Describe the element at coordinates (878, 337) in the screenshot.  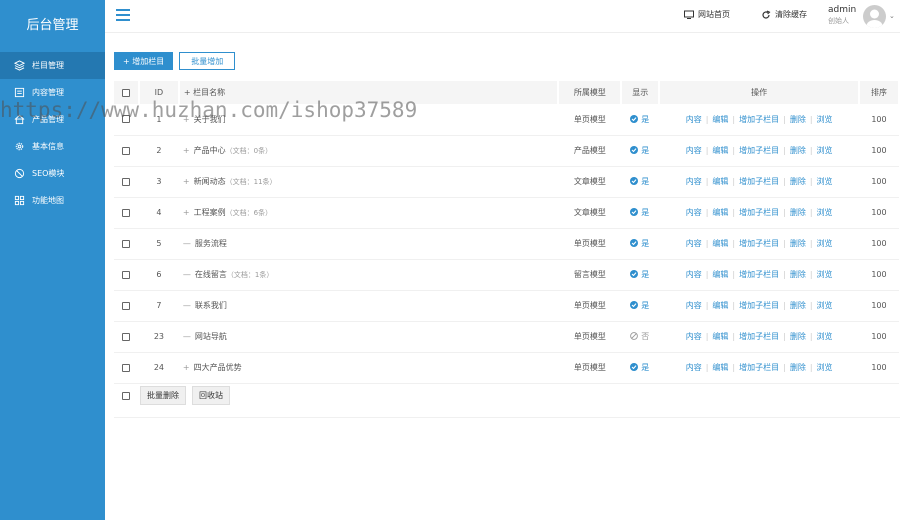
I see `row-sort: 100` at that location.